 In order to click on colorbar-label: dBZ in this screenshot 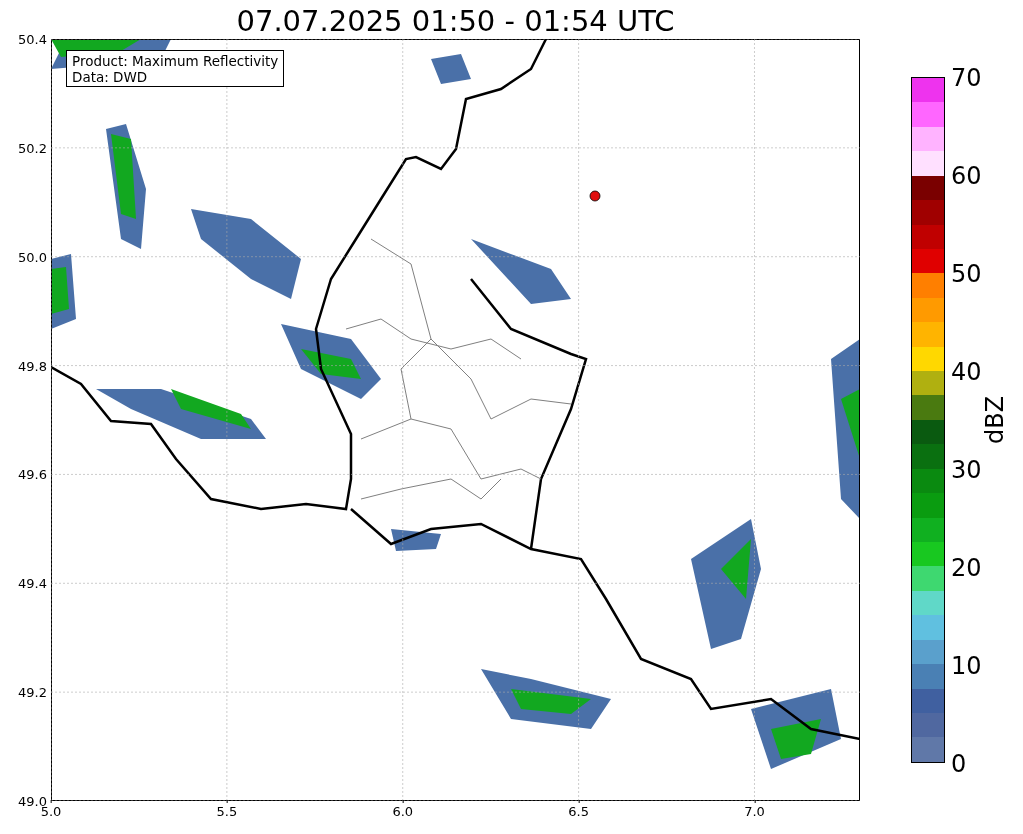, I will do `click(995, 420)`.